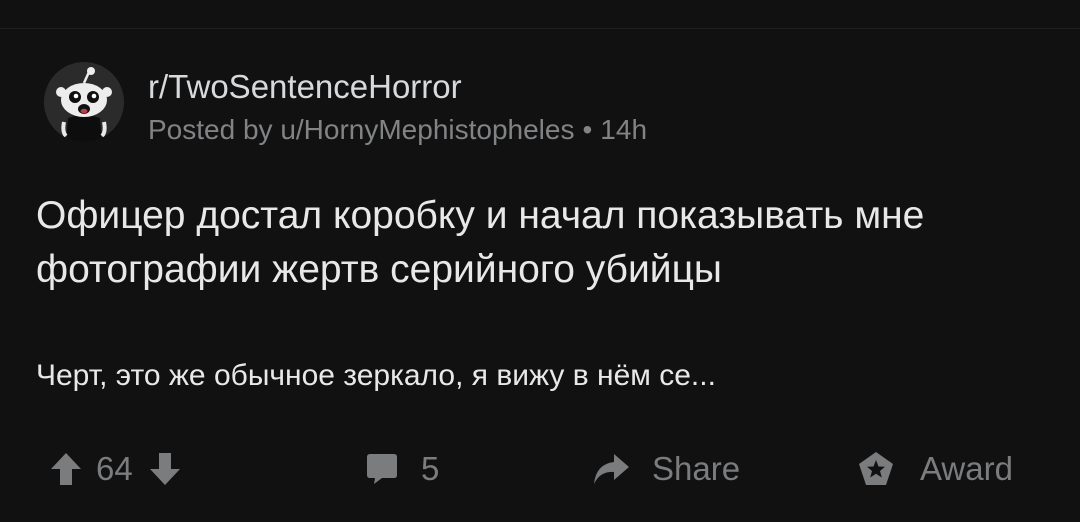  Describe the element at coordinates (305, 87) in the screenshot. I see `subreddit-name: r/TwoSentenceHorror` at that location.